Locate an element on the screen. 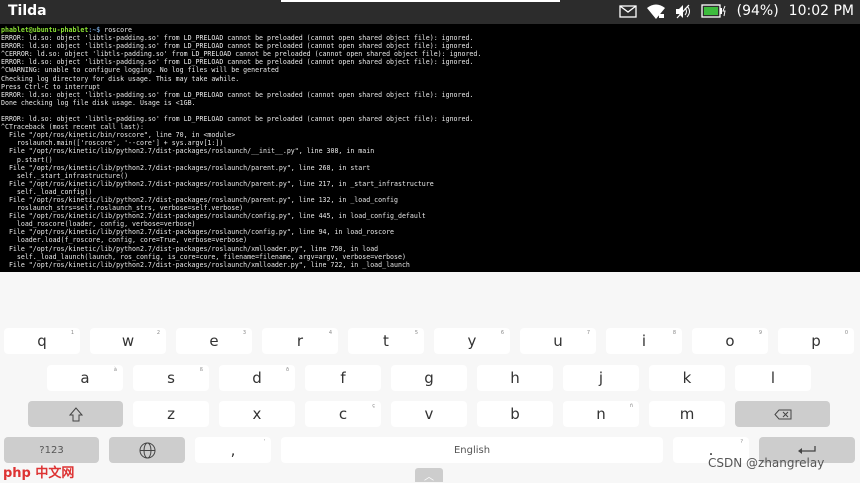  key-r: r4 is located at coordinates (300, 341).